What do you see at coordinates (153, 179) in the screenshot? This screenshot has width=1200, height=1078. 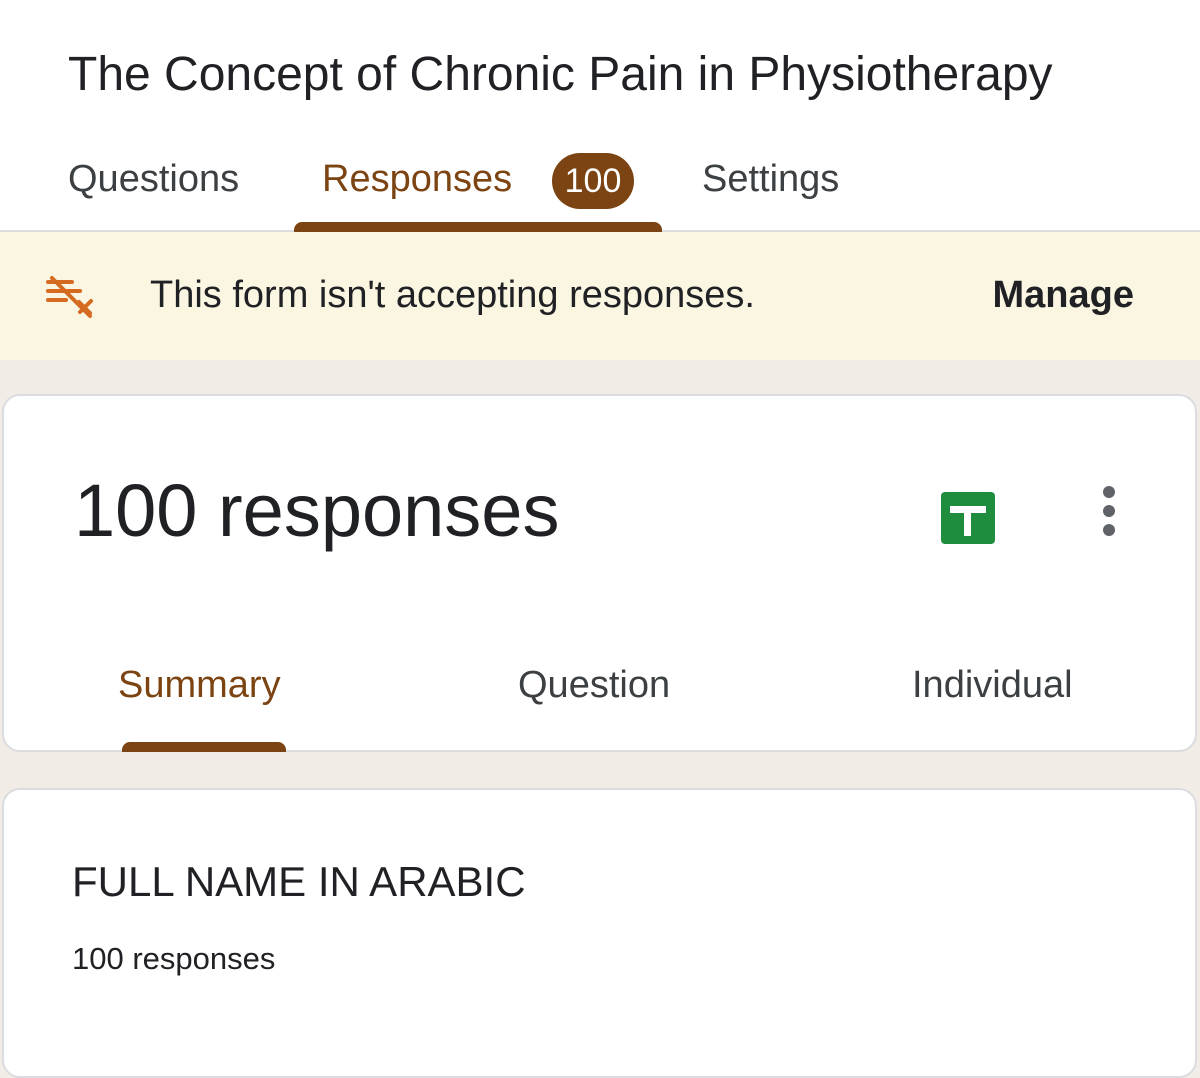 I see `tab-questions: Questions` at bounding box center [153, 179].